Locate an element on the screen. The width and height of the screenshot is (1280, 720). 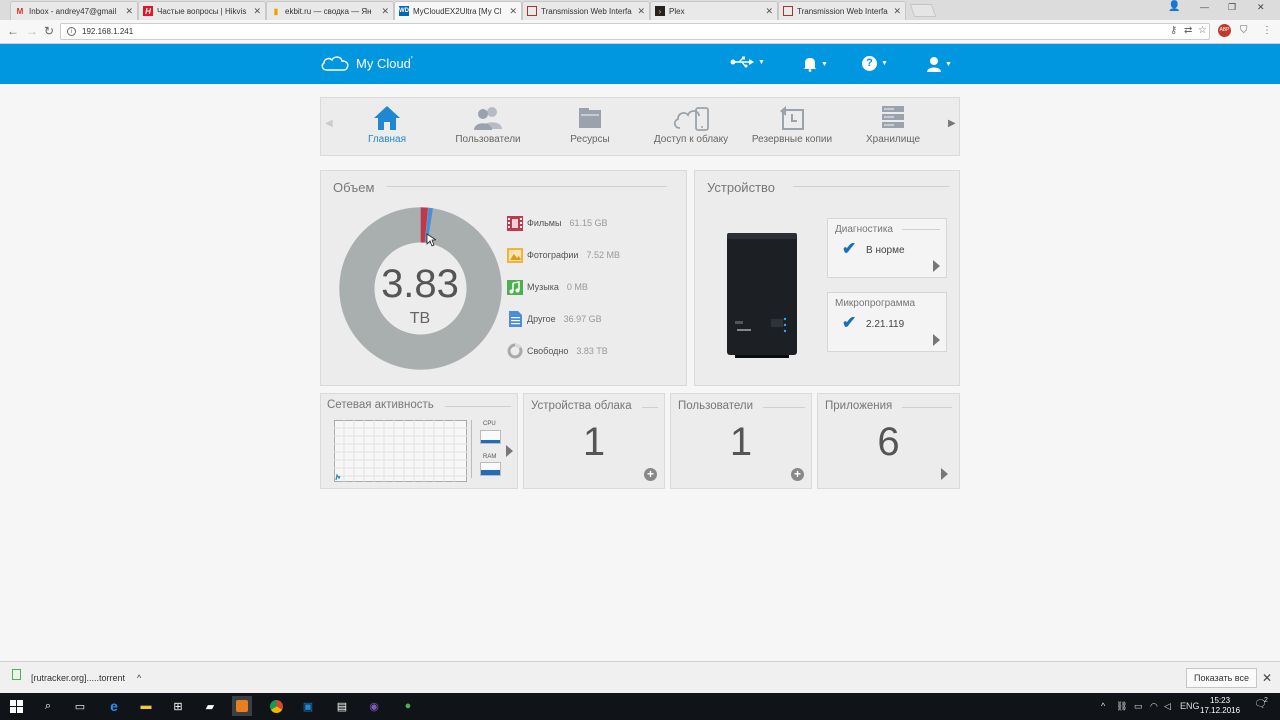
legend-item-movies: Фильмы 61.15 GB is located at coordinates (557, 223).